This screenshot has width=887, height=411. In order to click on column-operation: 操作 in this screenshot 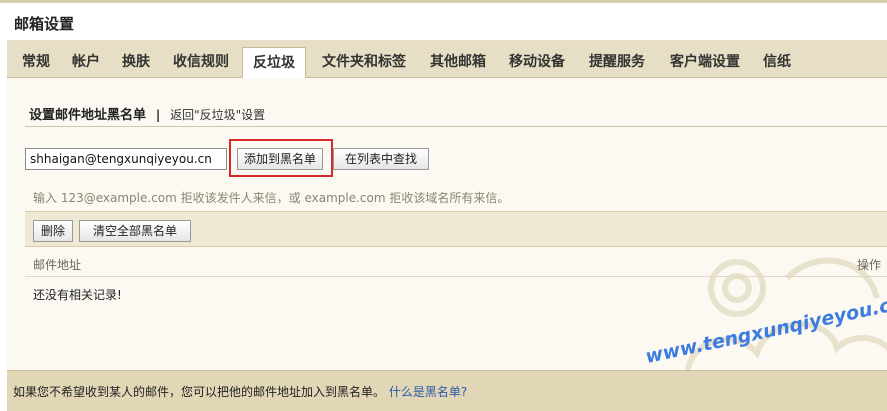, I will do `click(868, 265)`.